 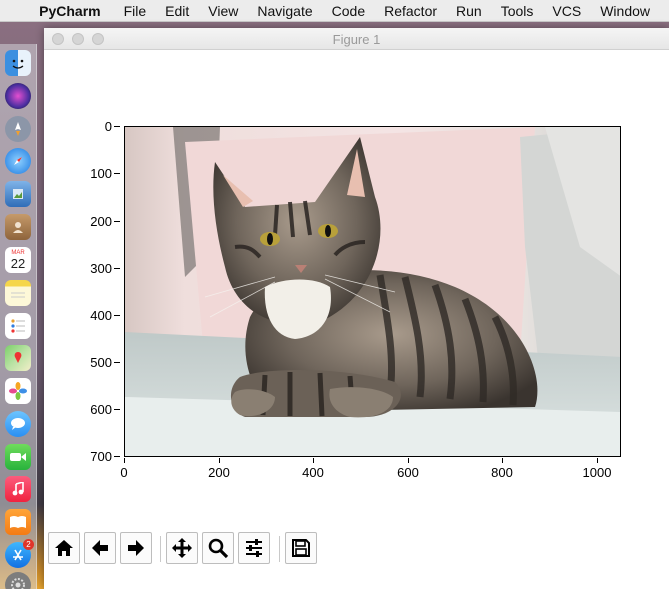 I want to click on books-icon, so click(x=18, y=522).